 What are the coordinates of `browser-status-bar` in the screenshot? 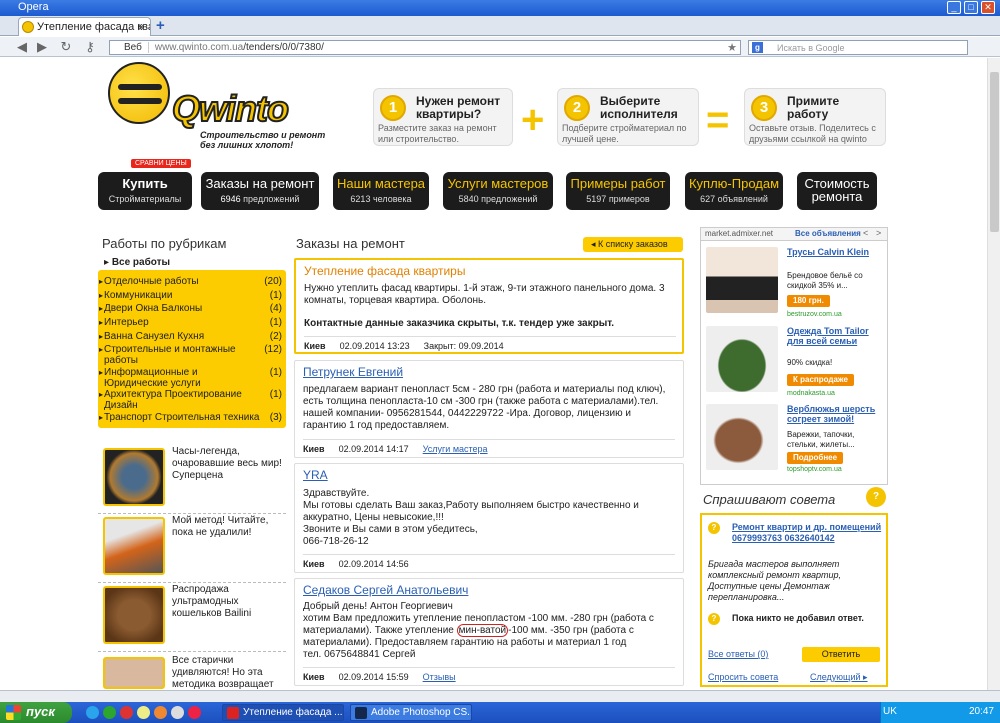 It's located at (500, 696).